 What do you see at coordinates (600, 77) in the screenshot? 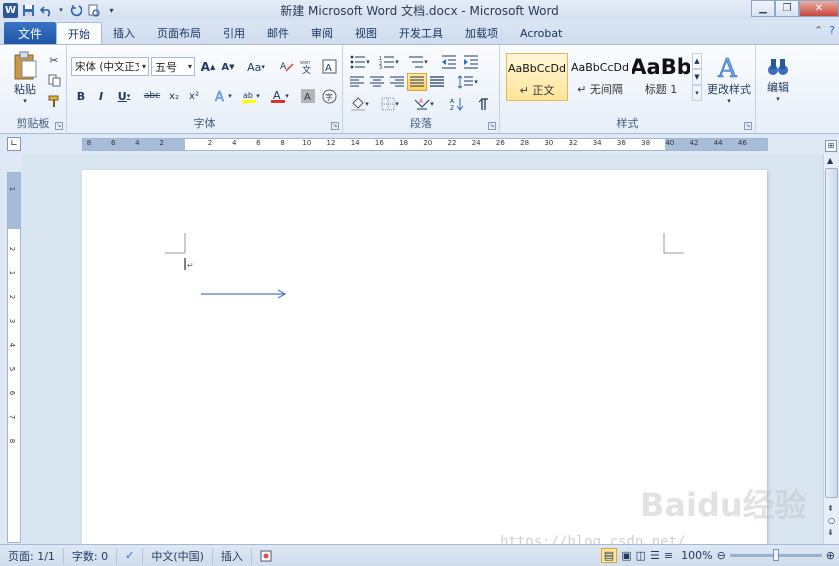
I see `style-no-spacing: AaBbCcDd ↵ 无间隔` at bounding box center [600, 77].